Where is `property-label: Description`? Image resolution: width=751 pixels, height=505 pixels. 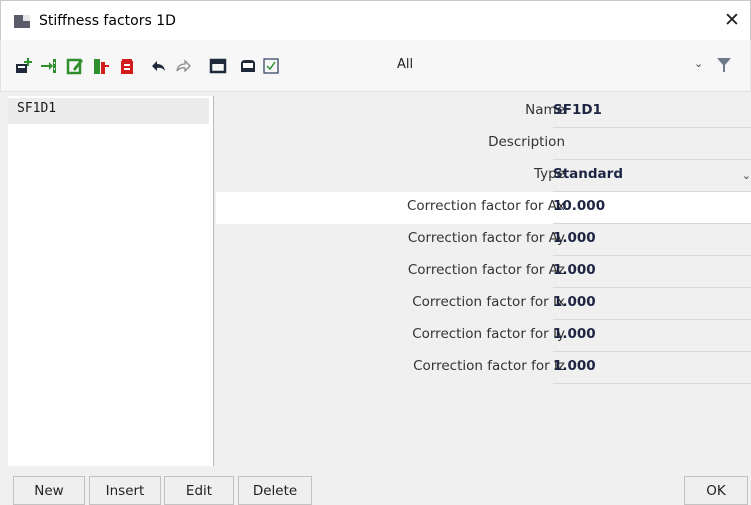 property-label: Description is located at coordinates (526, 142).